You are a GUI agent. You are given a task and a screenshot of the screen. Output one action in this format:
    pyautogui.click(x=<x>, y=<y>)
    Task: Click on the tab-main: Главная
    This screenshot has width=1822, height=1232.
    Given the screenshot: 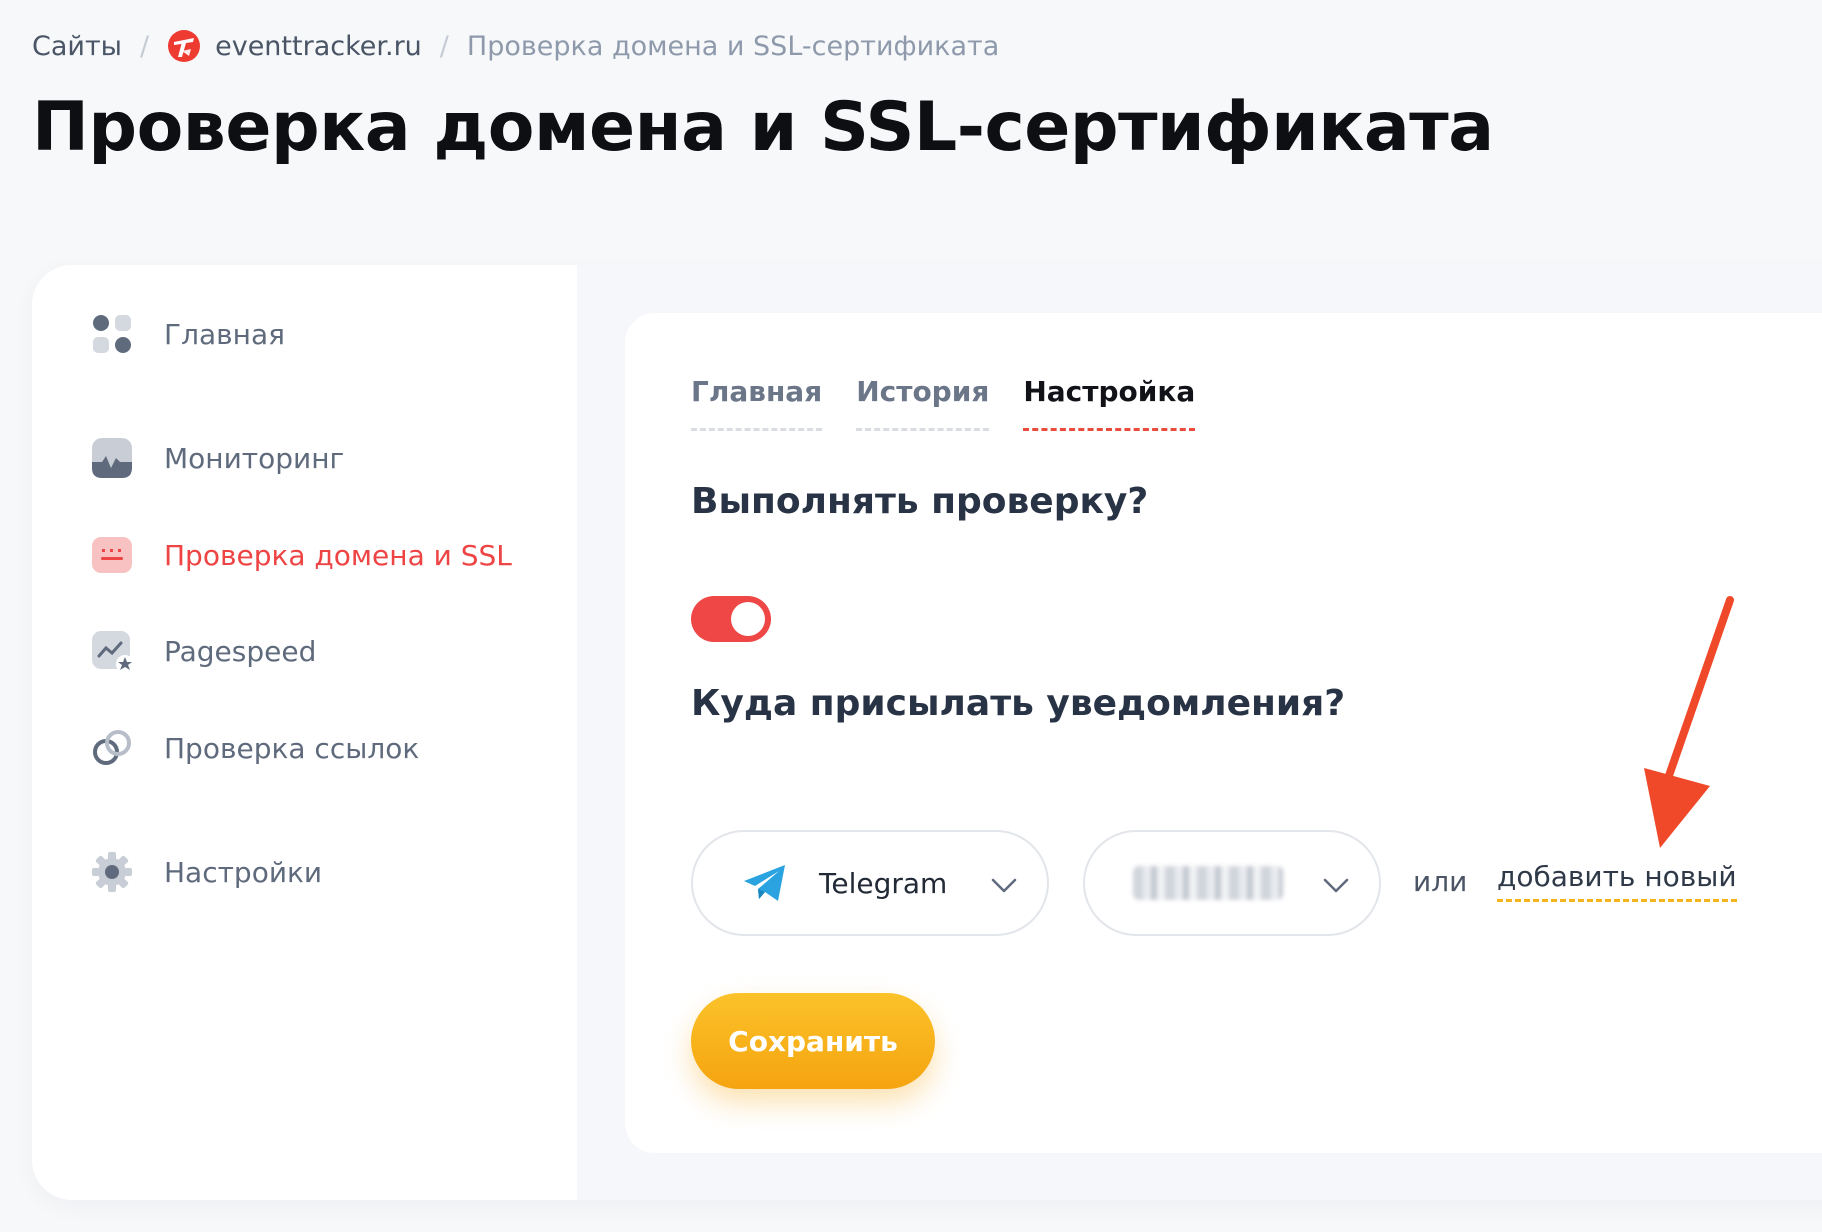 What is the action you would take?
    pyautogui.click(x=757, y=403)
    